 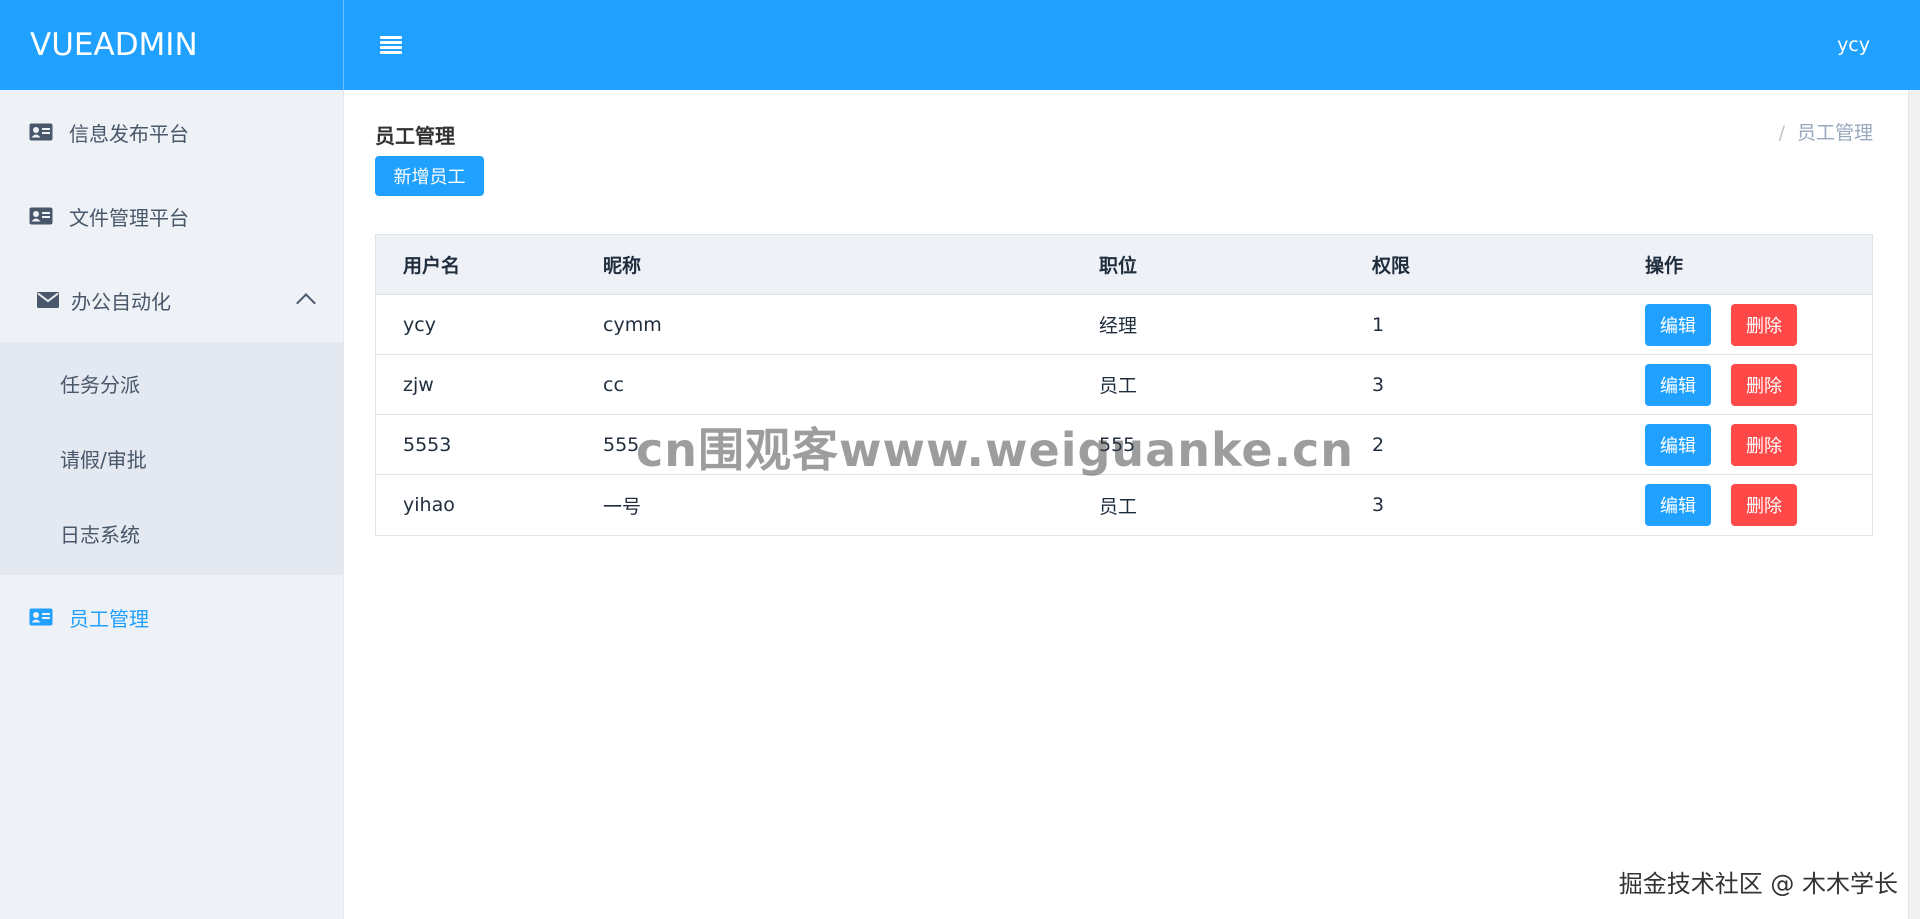 What do you see at coordinates (1914, 504) in the screenshot?
I see `page-scrollbar` at bounding box center [1914, 504].